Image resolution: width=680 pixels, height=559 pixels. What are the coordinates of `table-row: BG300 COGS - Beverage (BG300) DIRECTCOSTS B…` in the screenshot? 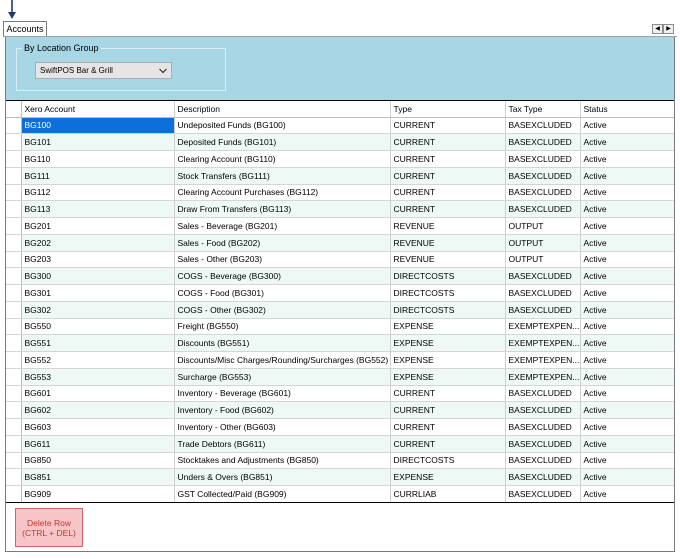 It's located at (340, 276).